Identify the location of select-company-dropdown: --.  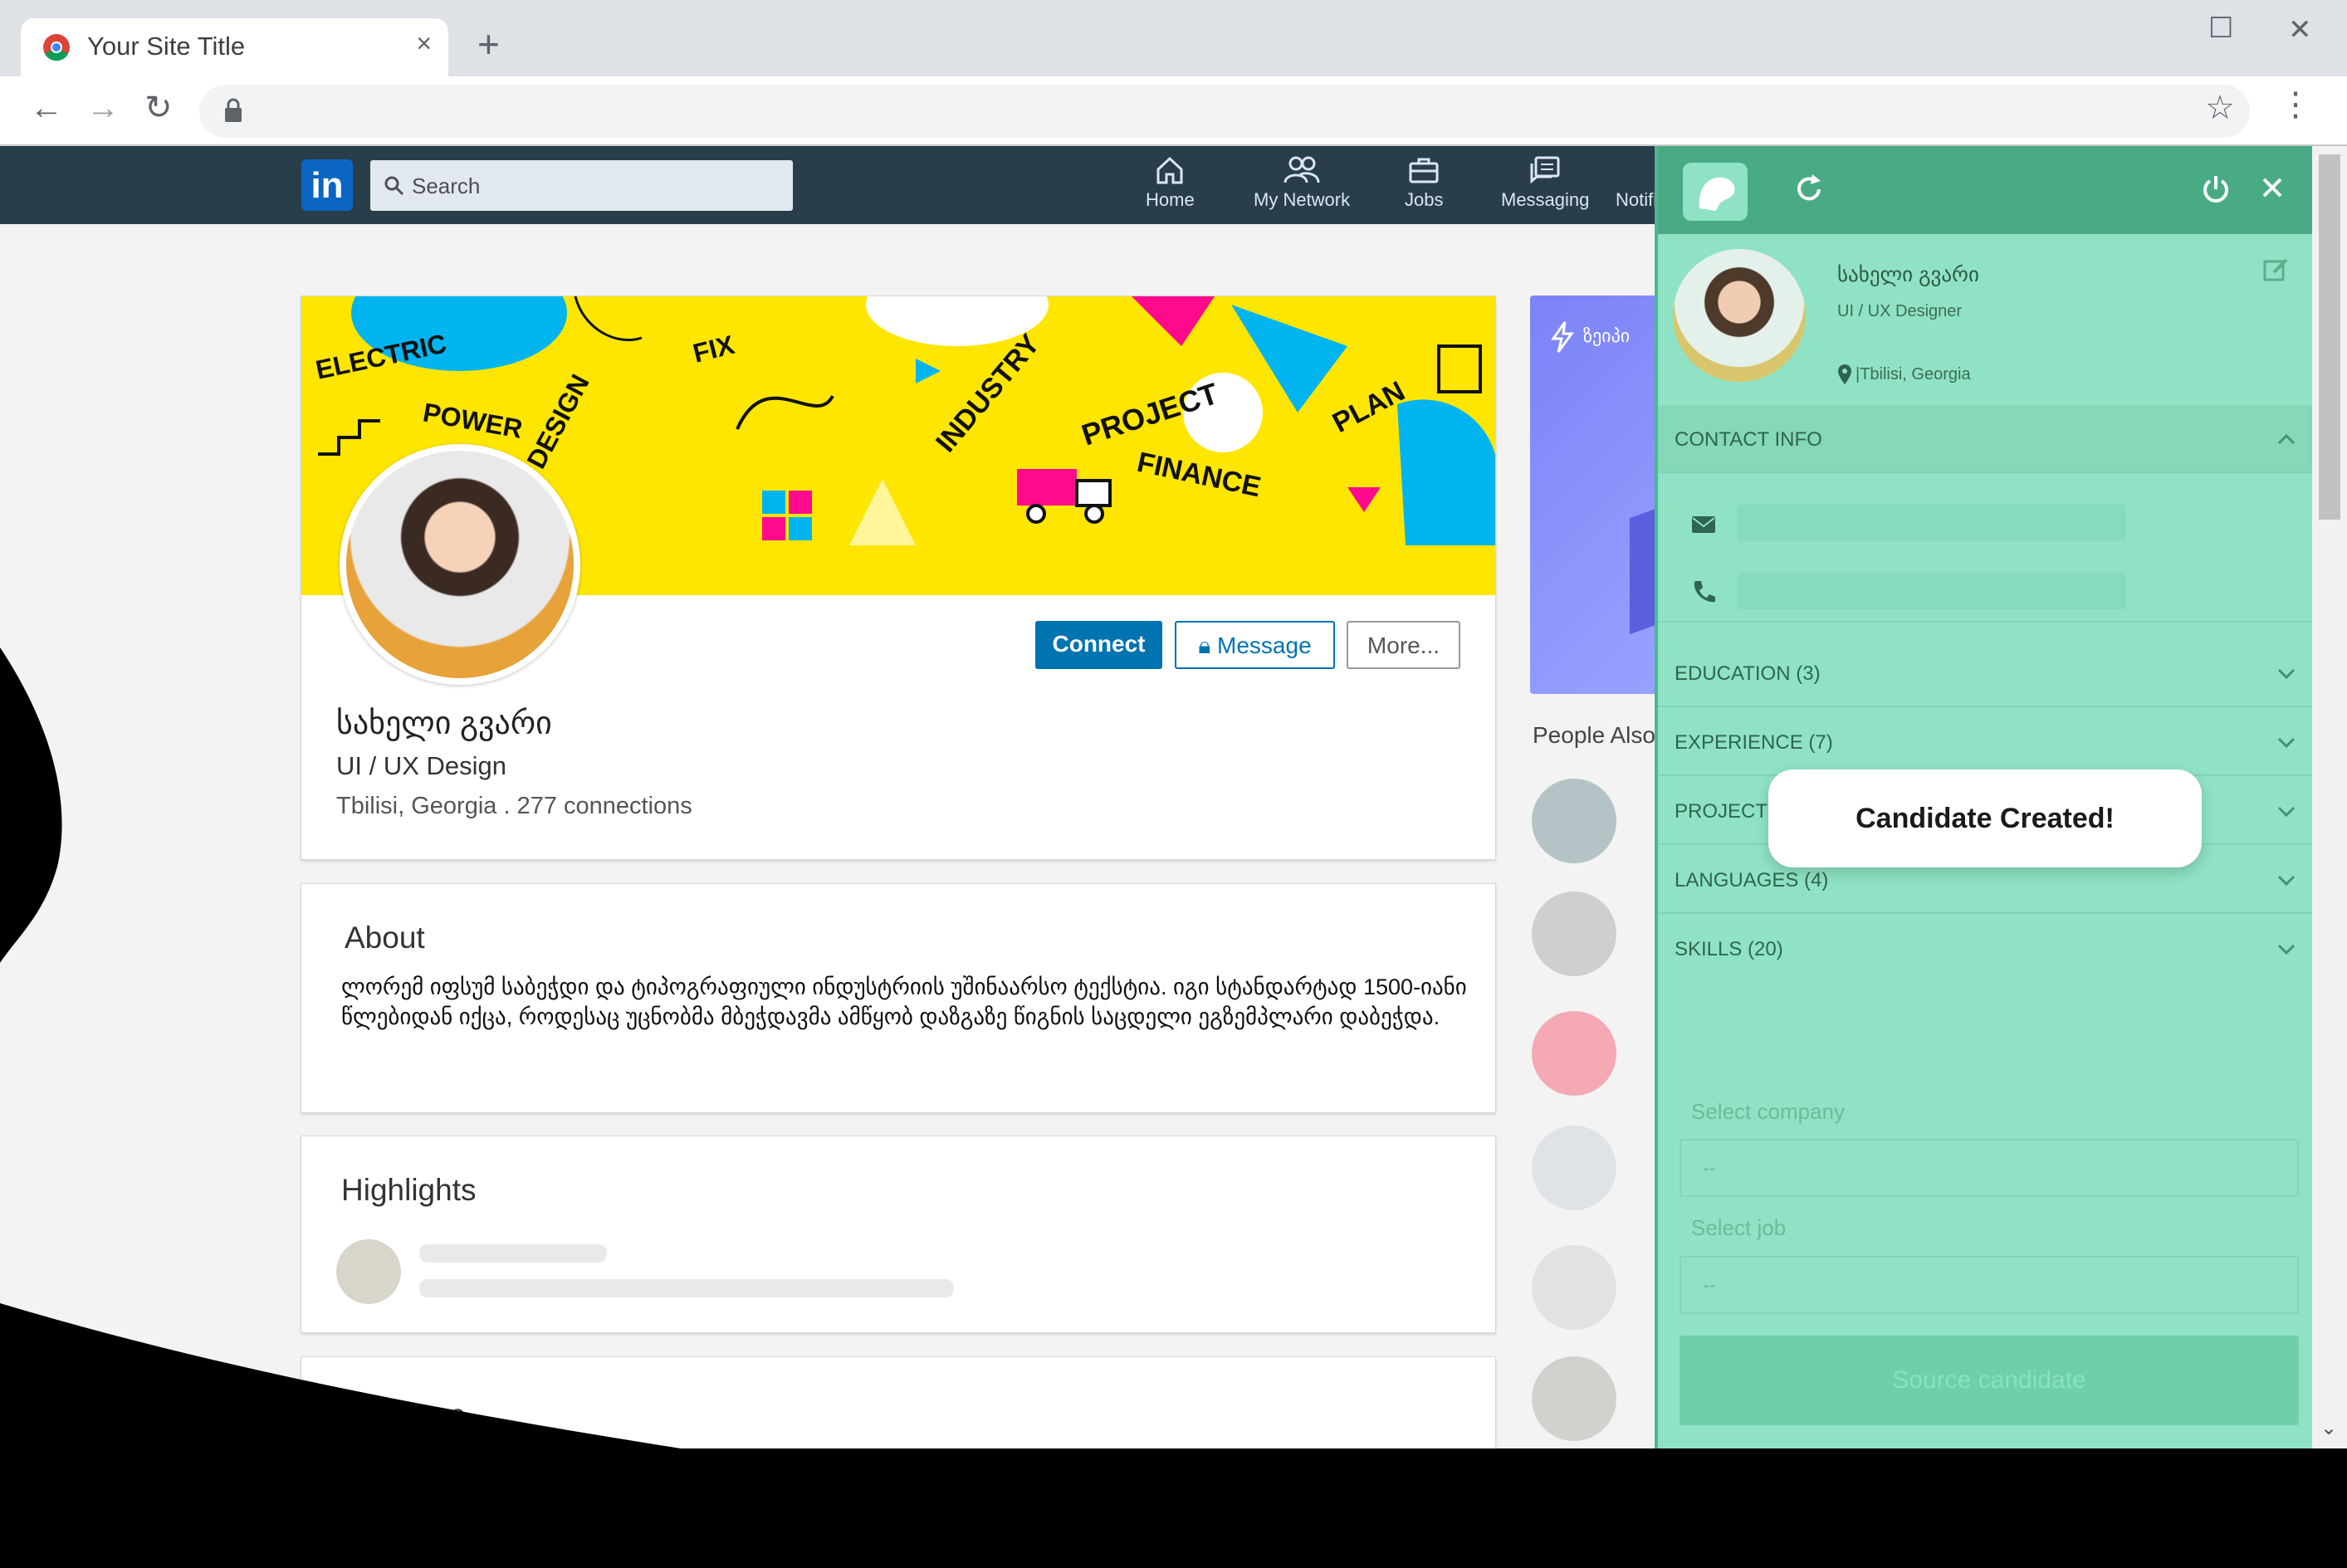
(1989, 1168).